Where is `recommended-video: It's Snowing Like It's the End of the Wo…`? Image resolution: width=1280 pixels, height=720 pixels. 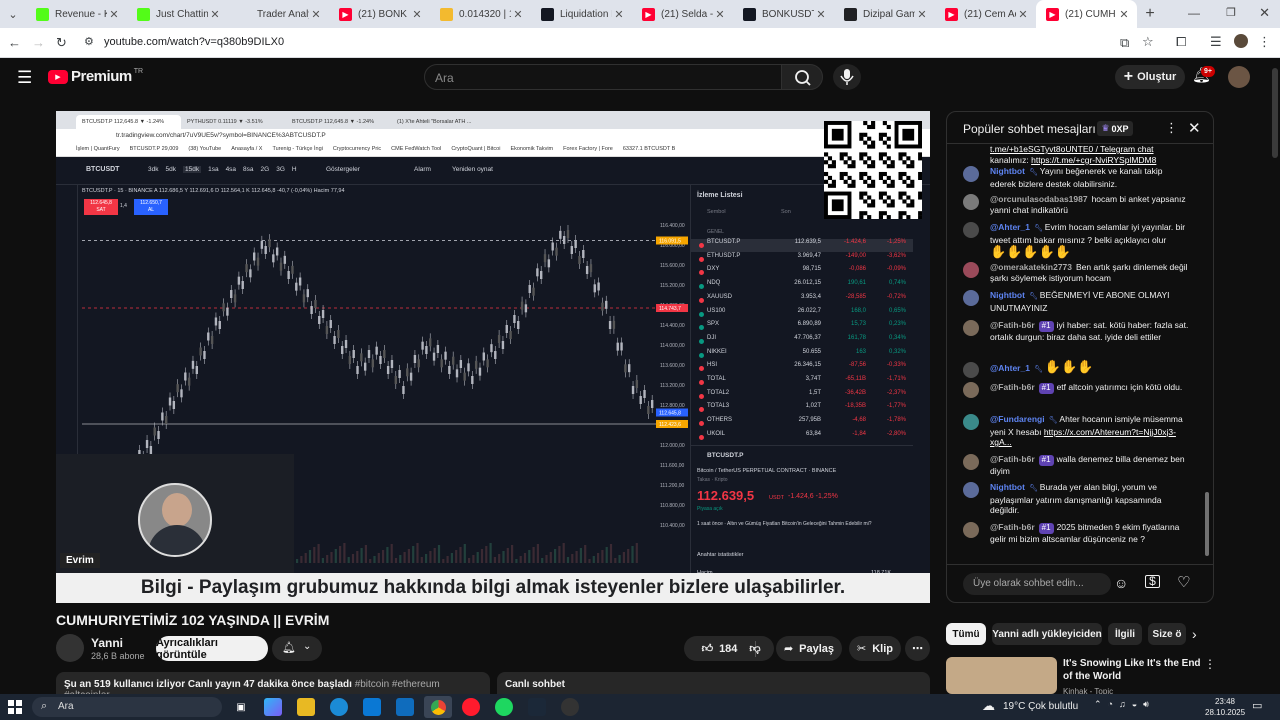 recommended-video: It's Snowing Like It's the End of the Wo… is located at coordinates (1081, 677).